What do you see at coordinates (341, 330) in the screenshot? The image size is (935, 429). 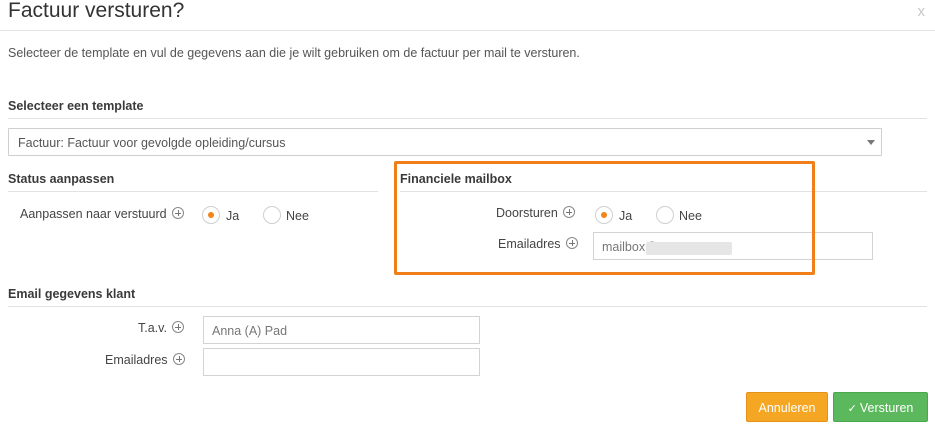 I see `tav-field: Anna (A) Pad` at bounding box center [341, 330].